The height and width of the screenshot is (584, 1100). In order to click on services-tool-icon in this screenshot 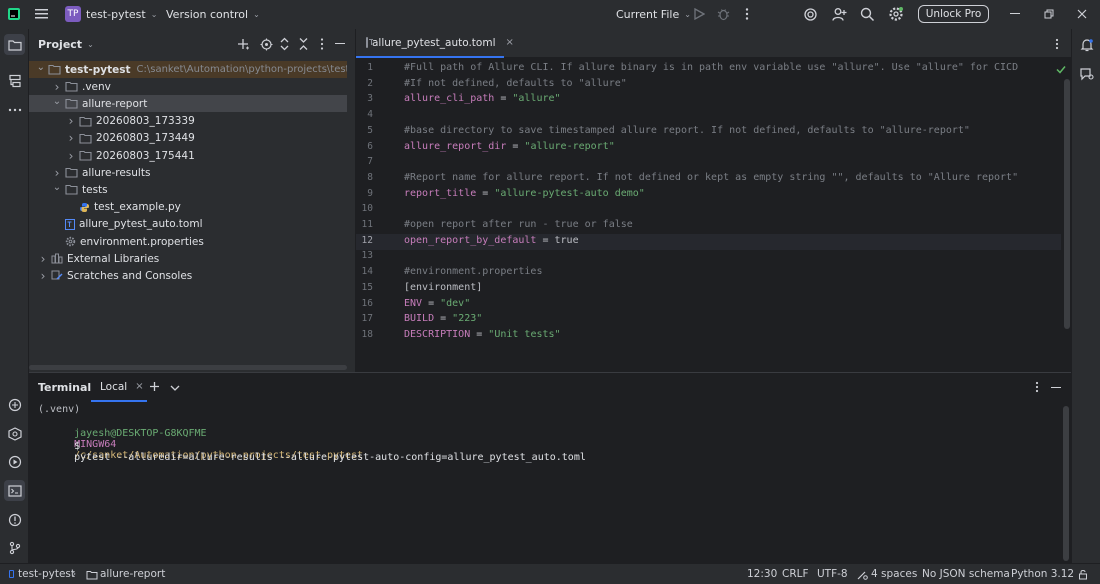, I will do `click(14, 433)`.